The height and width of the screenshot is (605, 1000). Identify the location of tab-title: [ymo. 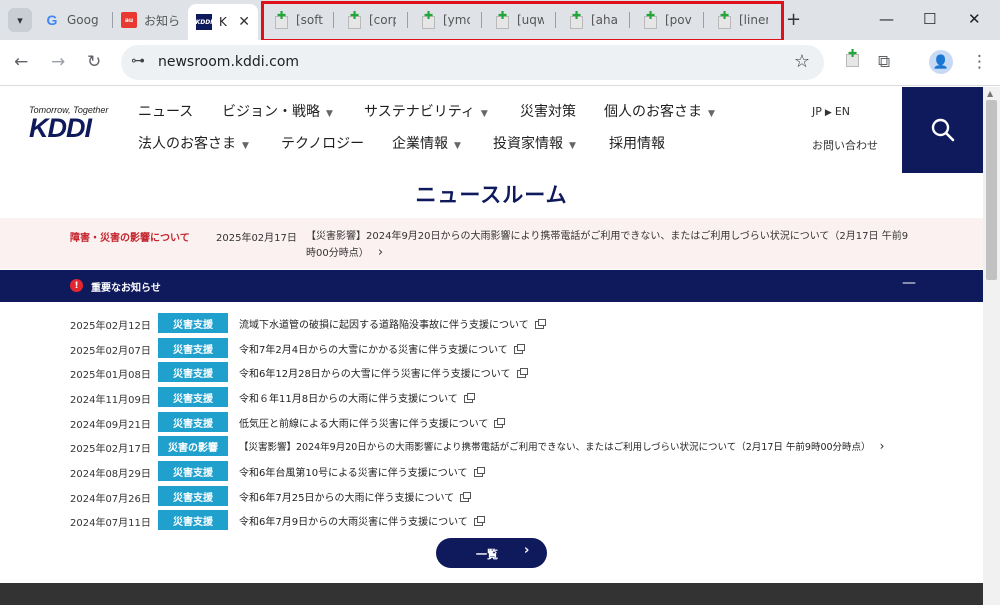
(456, 20).